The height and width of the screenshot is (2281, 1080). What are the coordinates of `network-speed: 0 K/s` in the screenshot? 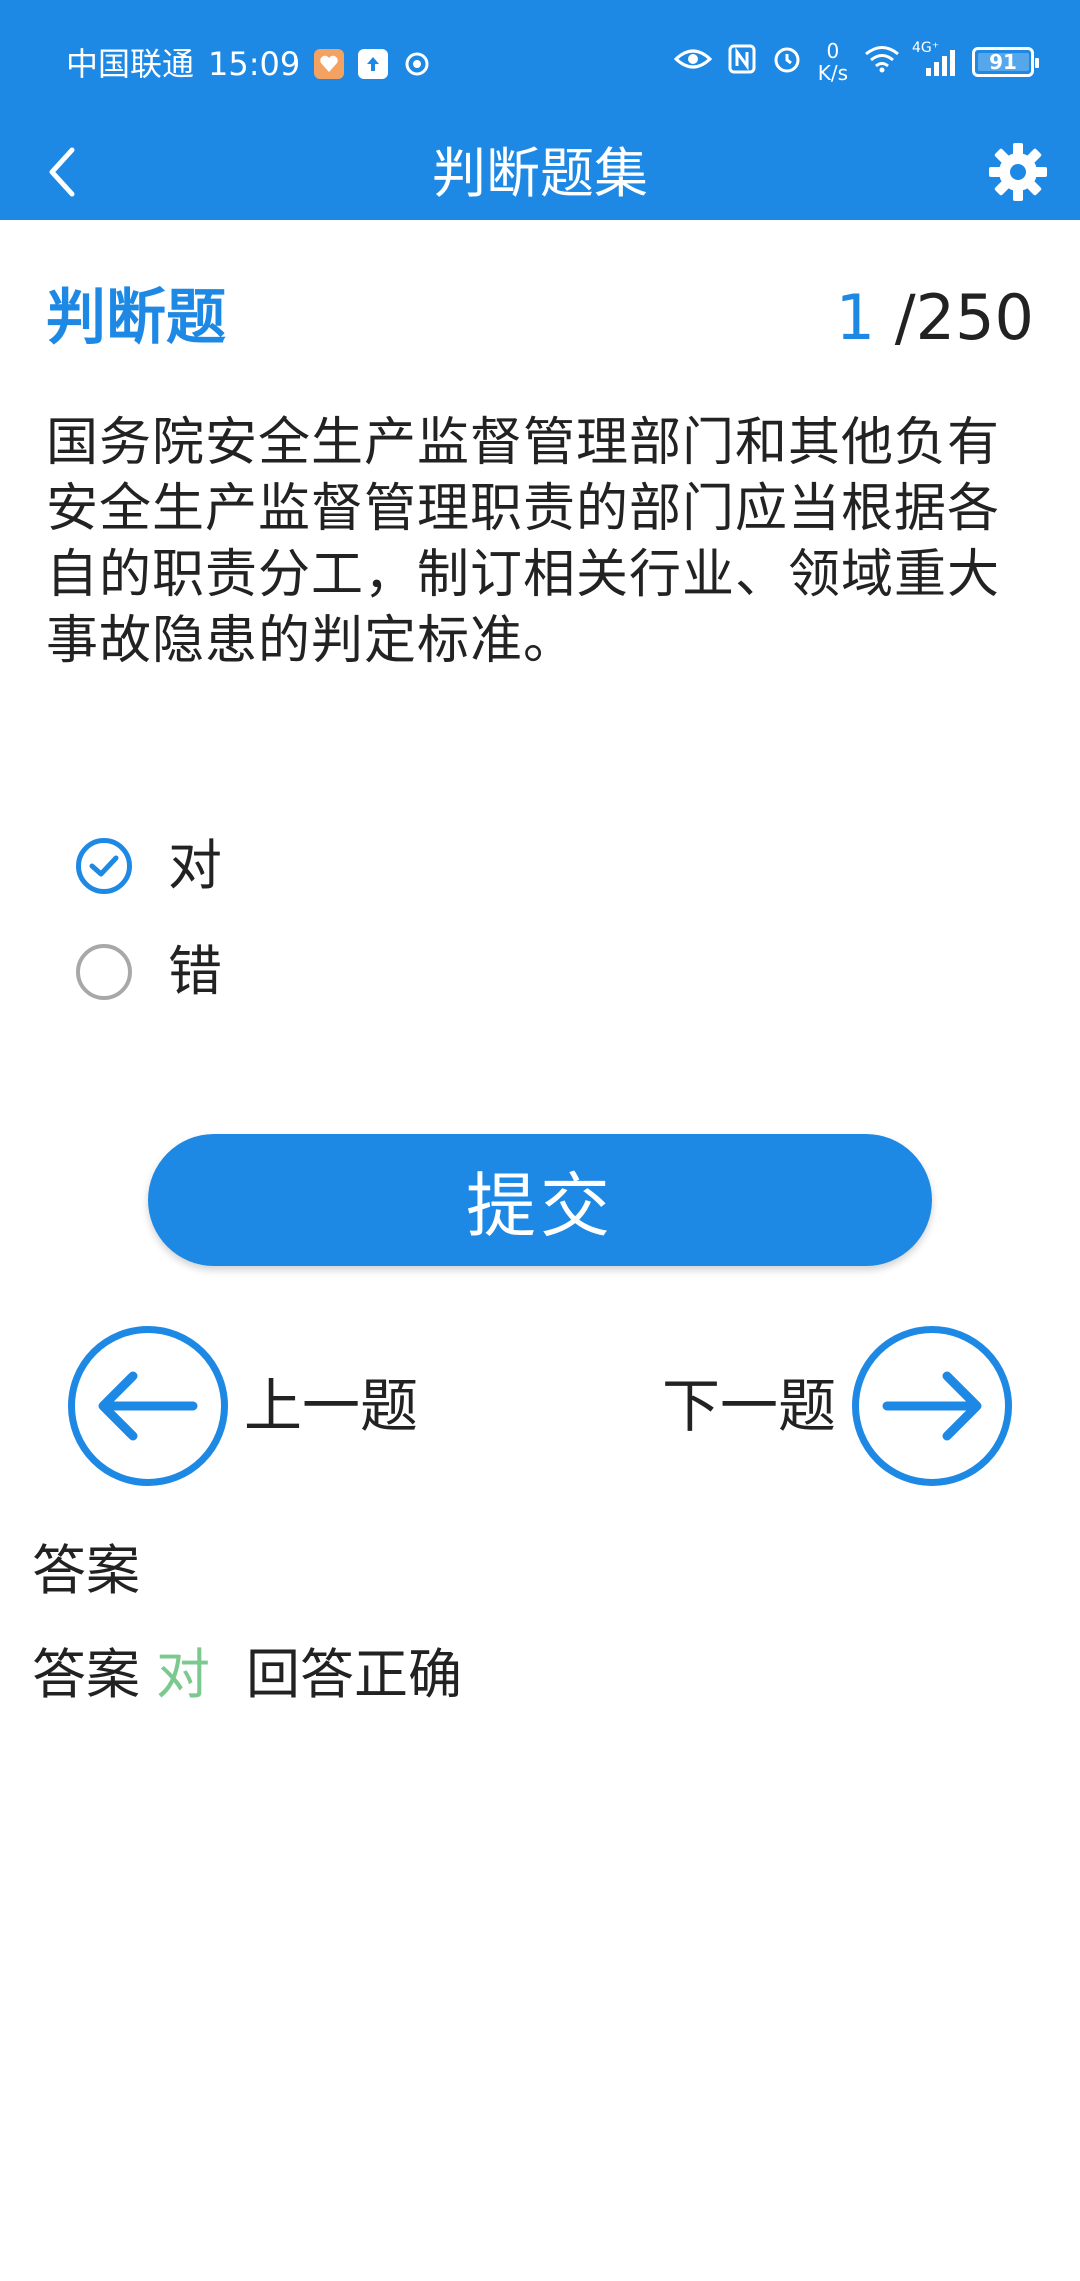 It's located at (833, 62).